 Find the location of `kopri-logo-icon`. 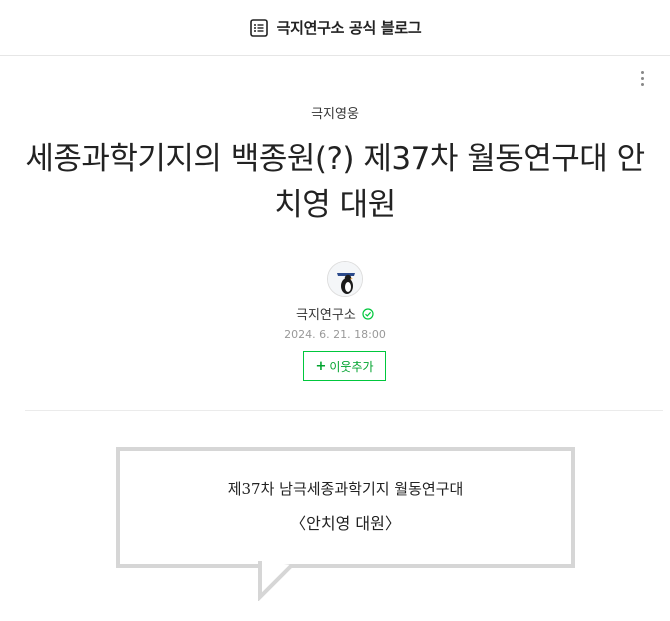

kopri-logo-icon is located at coordinates (345, 279).